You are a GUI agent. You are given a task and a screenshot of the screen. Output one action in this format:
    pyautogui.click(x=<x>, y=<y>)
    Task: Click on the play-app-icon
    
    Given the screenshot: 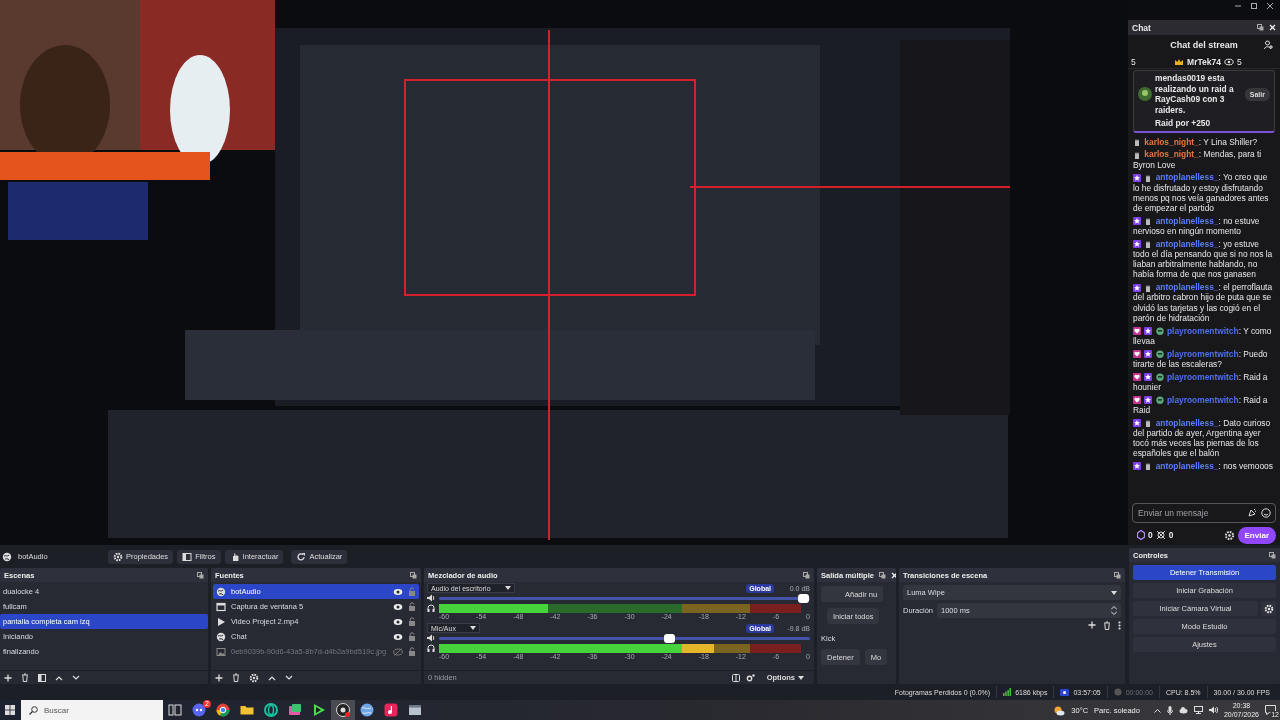 What is the action you would take?
    pyautogui.click(x=319, y=710)
    